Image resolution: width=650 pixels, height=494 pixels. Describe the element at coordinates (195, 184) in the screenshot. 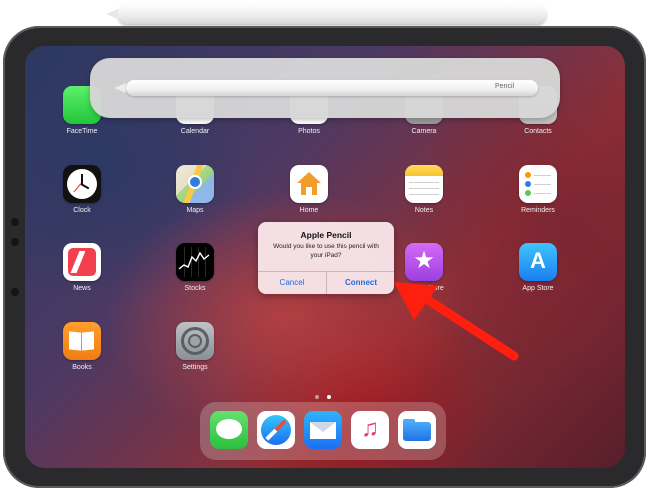

I see `maps-icon` at that location.